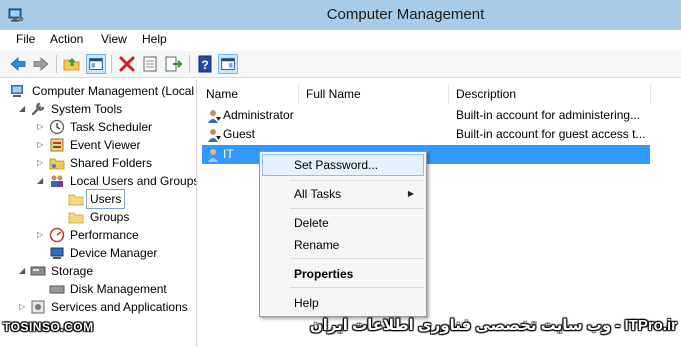 The height and width of the screenshot is (347, 681). I want to click on tree-item-label: Device Manager, so click(114, 253).